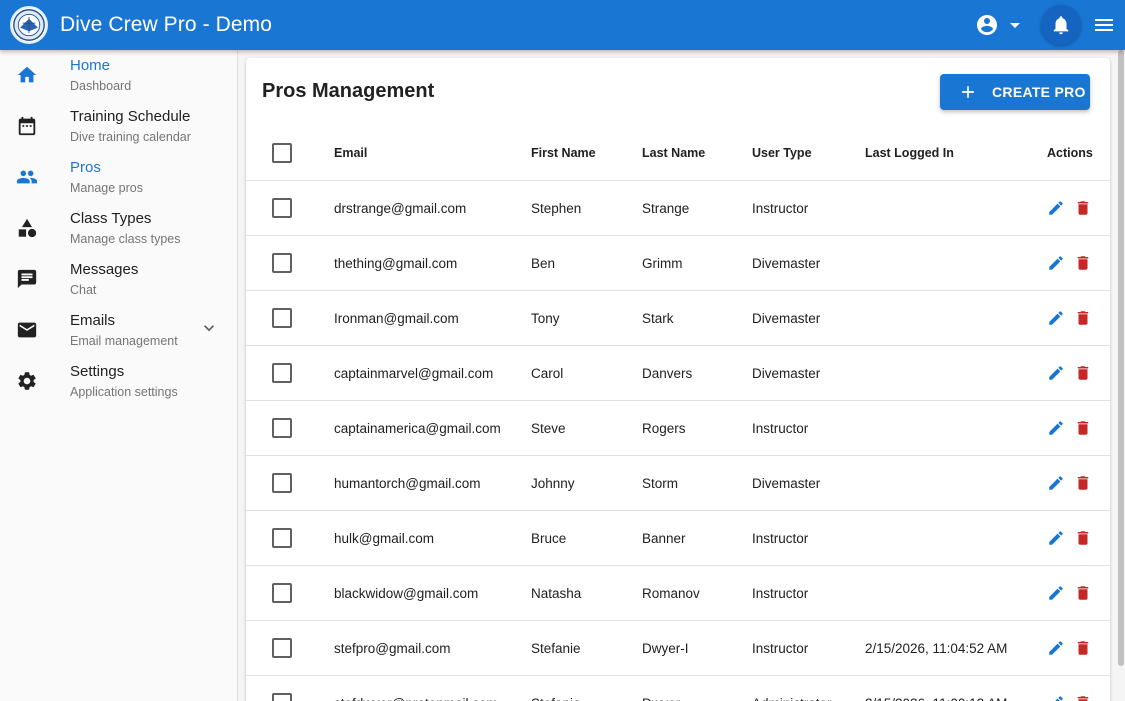 The height and width of the screenshot is (701, 1125). I want to click on dive-crew-logo-icon, so click(29, 25).